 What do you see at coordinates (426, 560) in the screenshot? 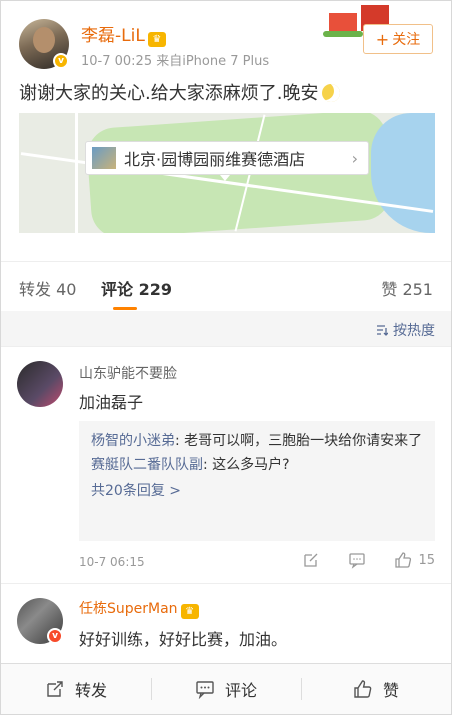
I see `like-count: 15` at bounding box center [426, 560].